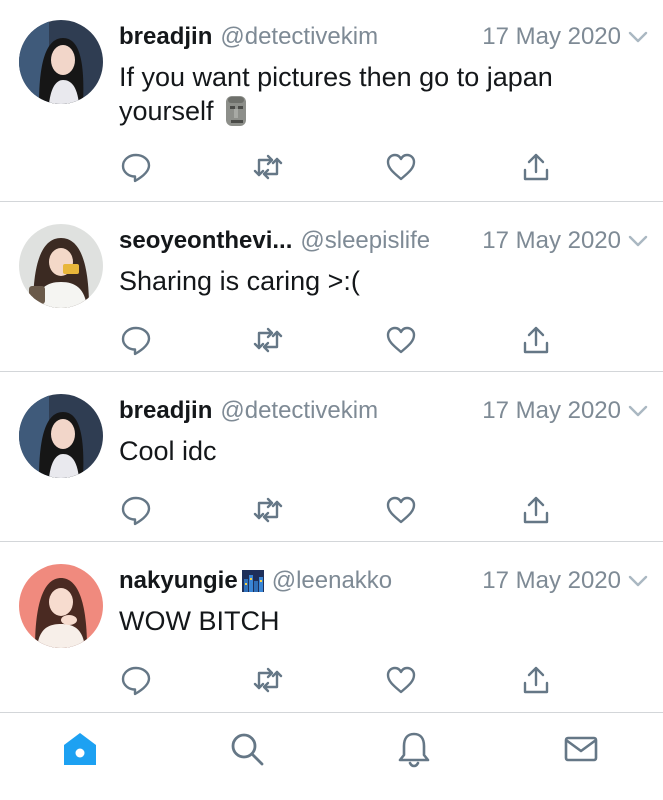 This screenshot has height=800, width=663. What do you see at coordinates (331, 756) in the screenshot?
I see `tab-bar` at bounding box center [331, 756].